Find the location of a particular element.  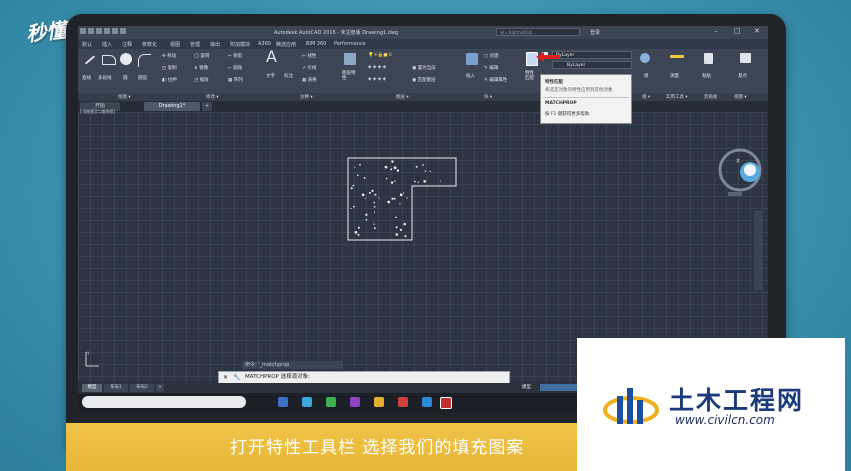

status-toggles is located at coordinates (560, 387).